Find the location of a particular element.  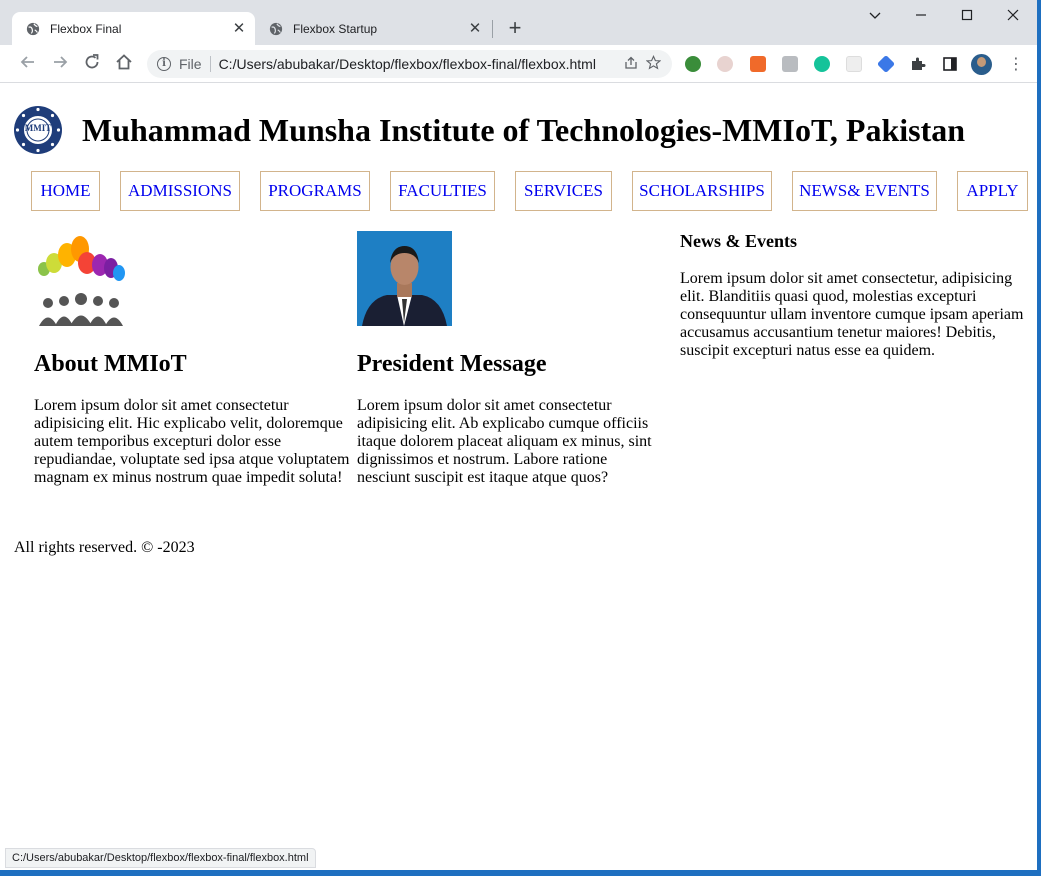

new-tab-button: + is located at coordinates (515, 28).